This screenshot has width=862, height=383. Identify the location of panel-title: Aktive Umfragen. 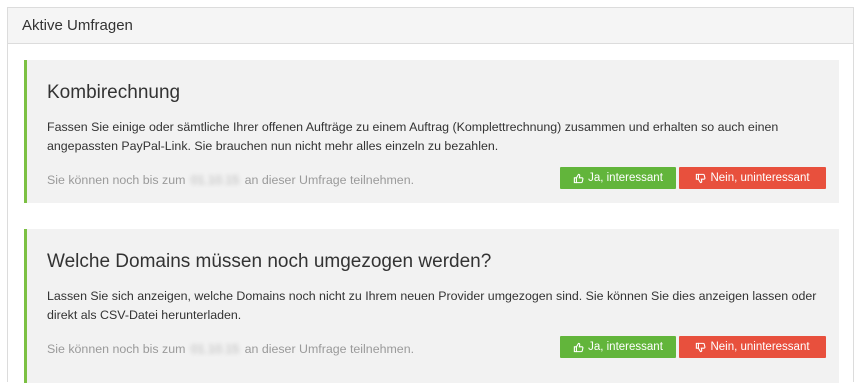
(430, 26).